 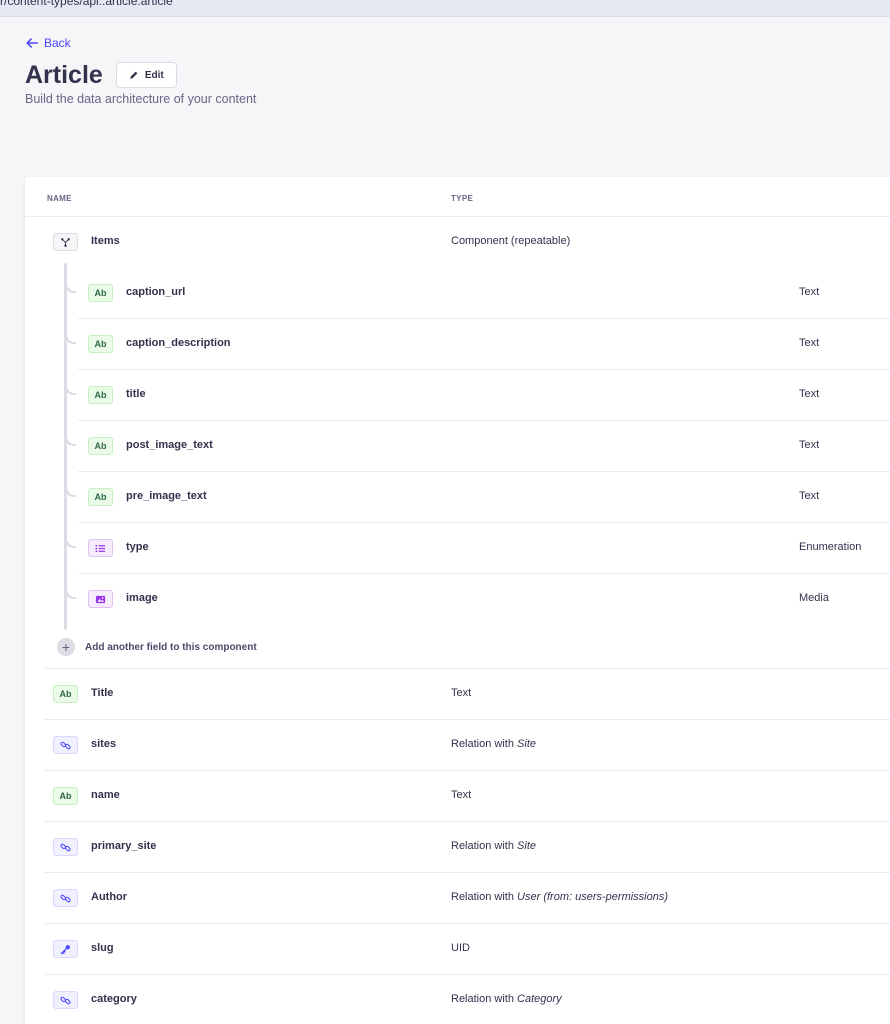 I want to click on field-row: primary_site Relation with Site, so click(x=467, y=847).